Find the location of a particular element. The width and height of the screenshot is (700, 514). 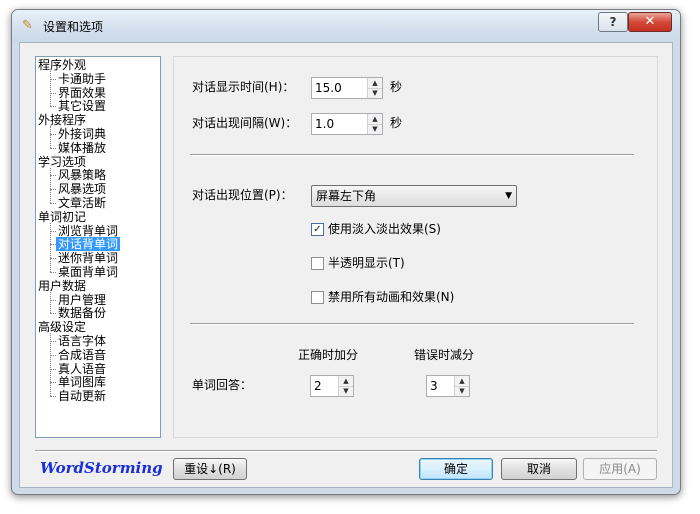

display-time-label: 对话显示时间(H)： is located at coordinates (243, 87).